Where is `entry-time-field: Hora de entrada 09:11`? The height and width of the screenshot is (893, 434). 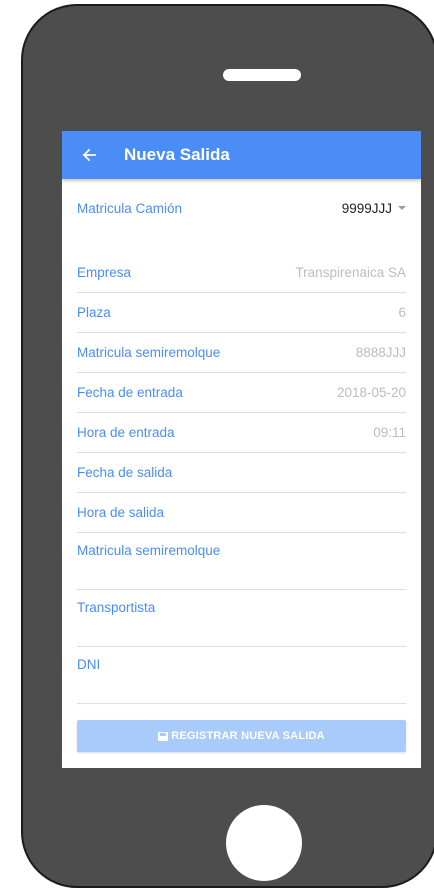 entry-time-field: Hora de entrada 09:11 is located at coordinates (241, 433).